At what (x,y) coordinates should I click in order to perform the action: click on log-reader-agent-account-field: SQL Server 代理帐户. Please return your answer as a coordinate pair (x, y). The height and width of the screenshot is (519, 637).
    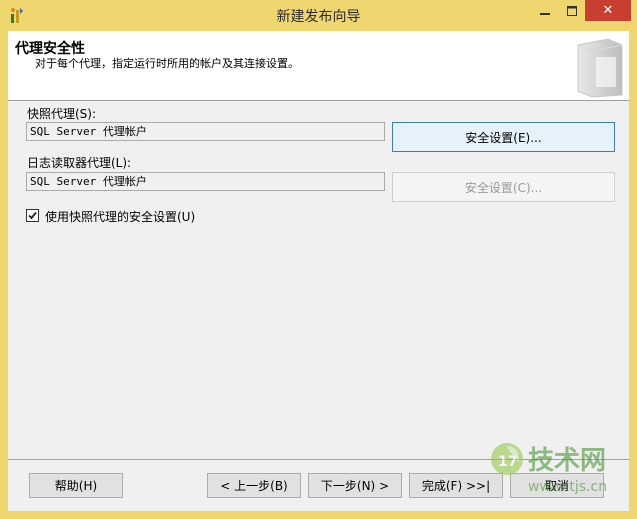
    Looking at the image, I should click on (205, 181).